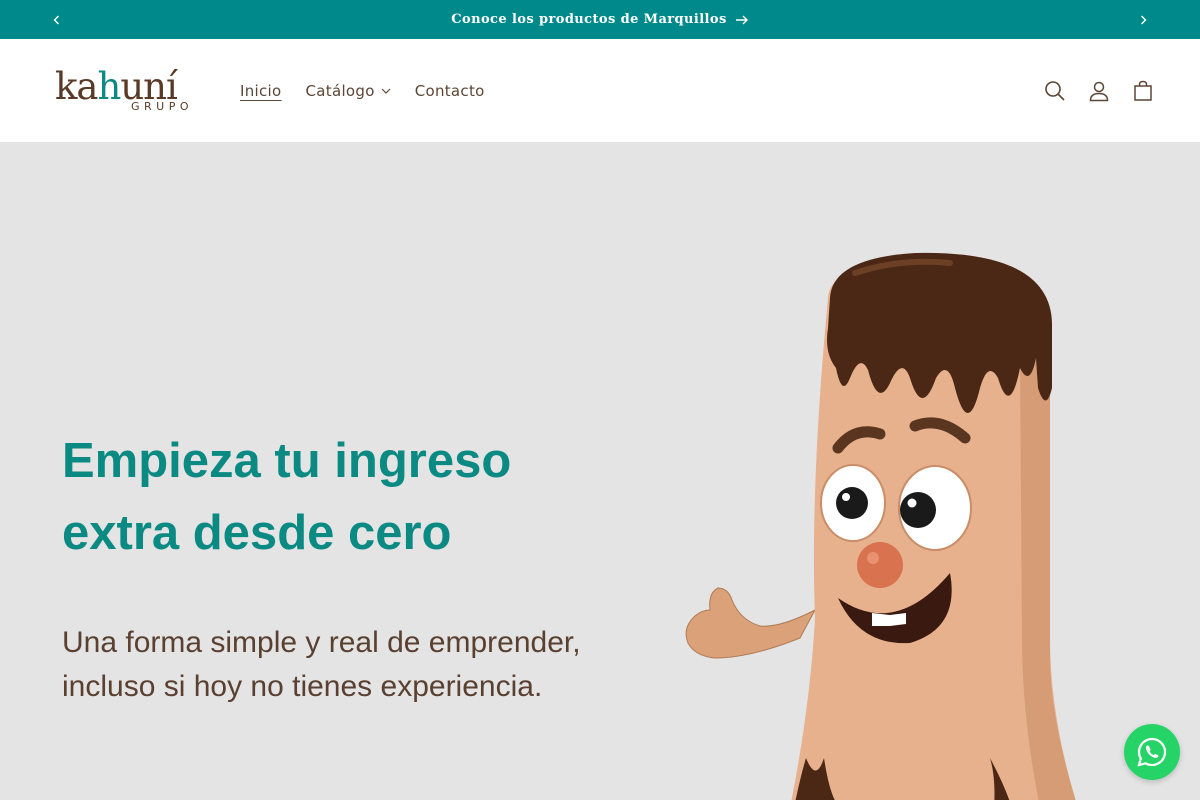 The width and height of the screenshot is (1200, 800). What do you see at coordinates (340, 91) in the screenshot?
I see `nav-item-label: Catálogo` at bounding box center [340, 91].